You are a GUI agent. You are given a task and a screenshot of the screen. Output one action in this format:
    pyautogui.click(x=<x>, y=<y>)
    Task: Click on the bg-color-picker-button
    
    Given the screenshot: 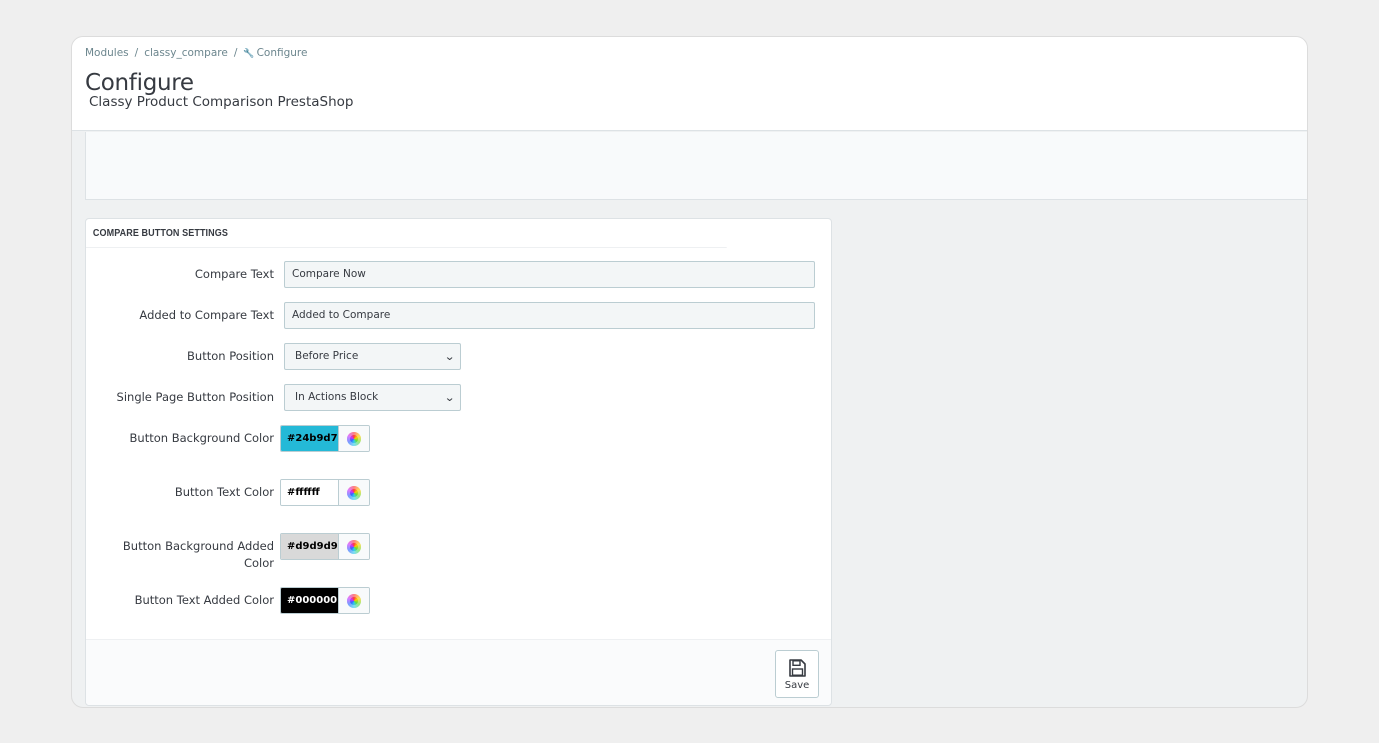 What is the action you would take?
    pyautogui.click(x=353, y=438)
    